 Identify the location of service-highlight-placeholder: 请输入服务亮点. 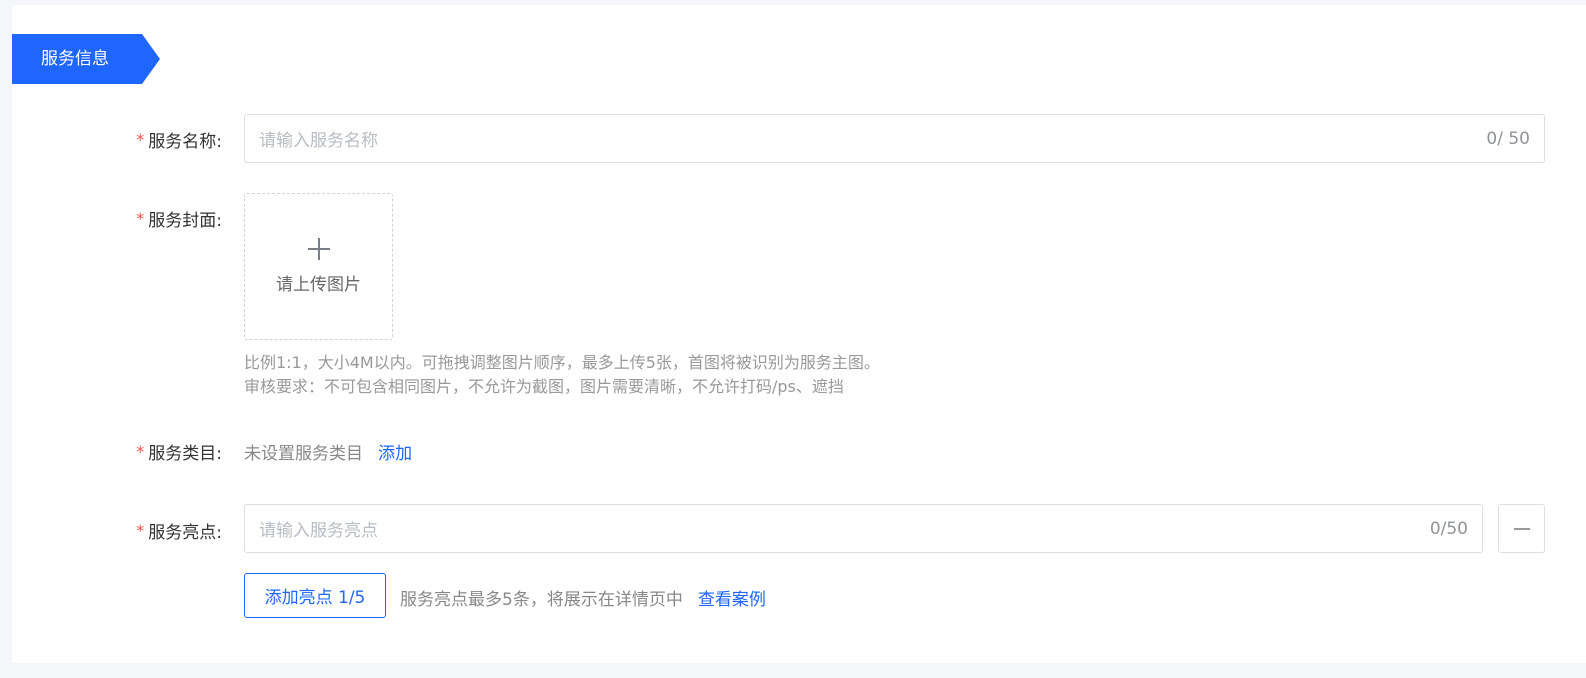
(318, 531).